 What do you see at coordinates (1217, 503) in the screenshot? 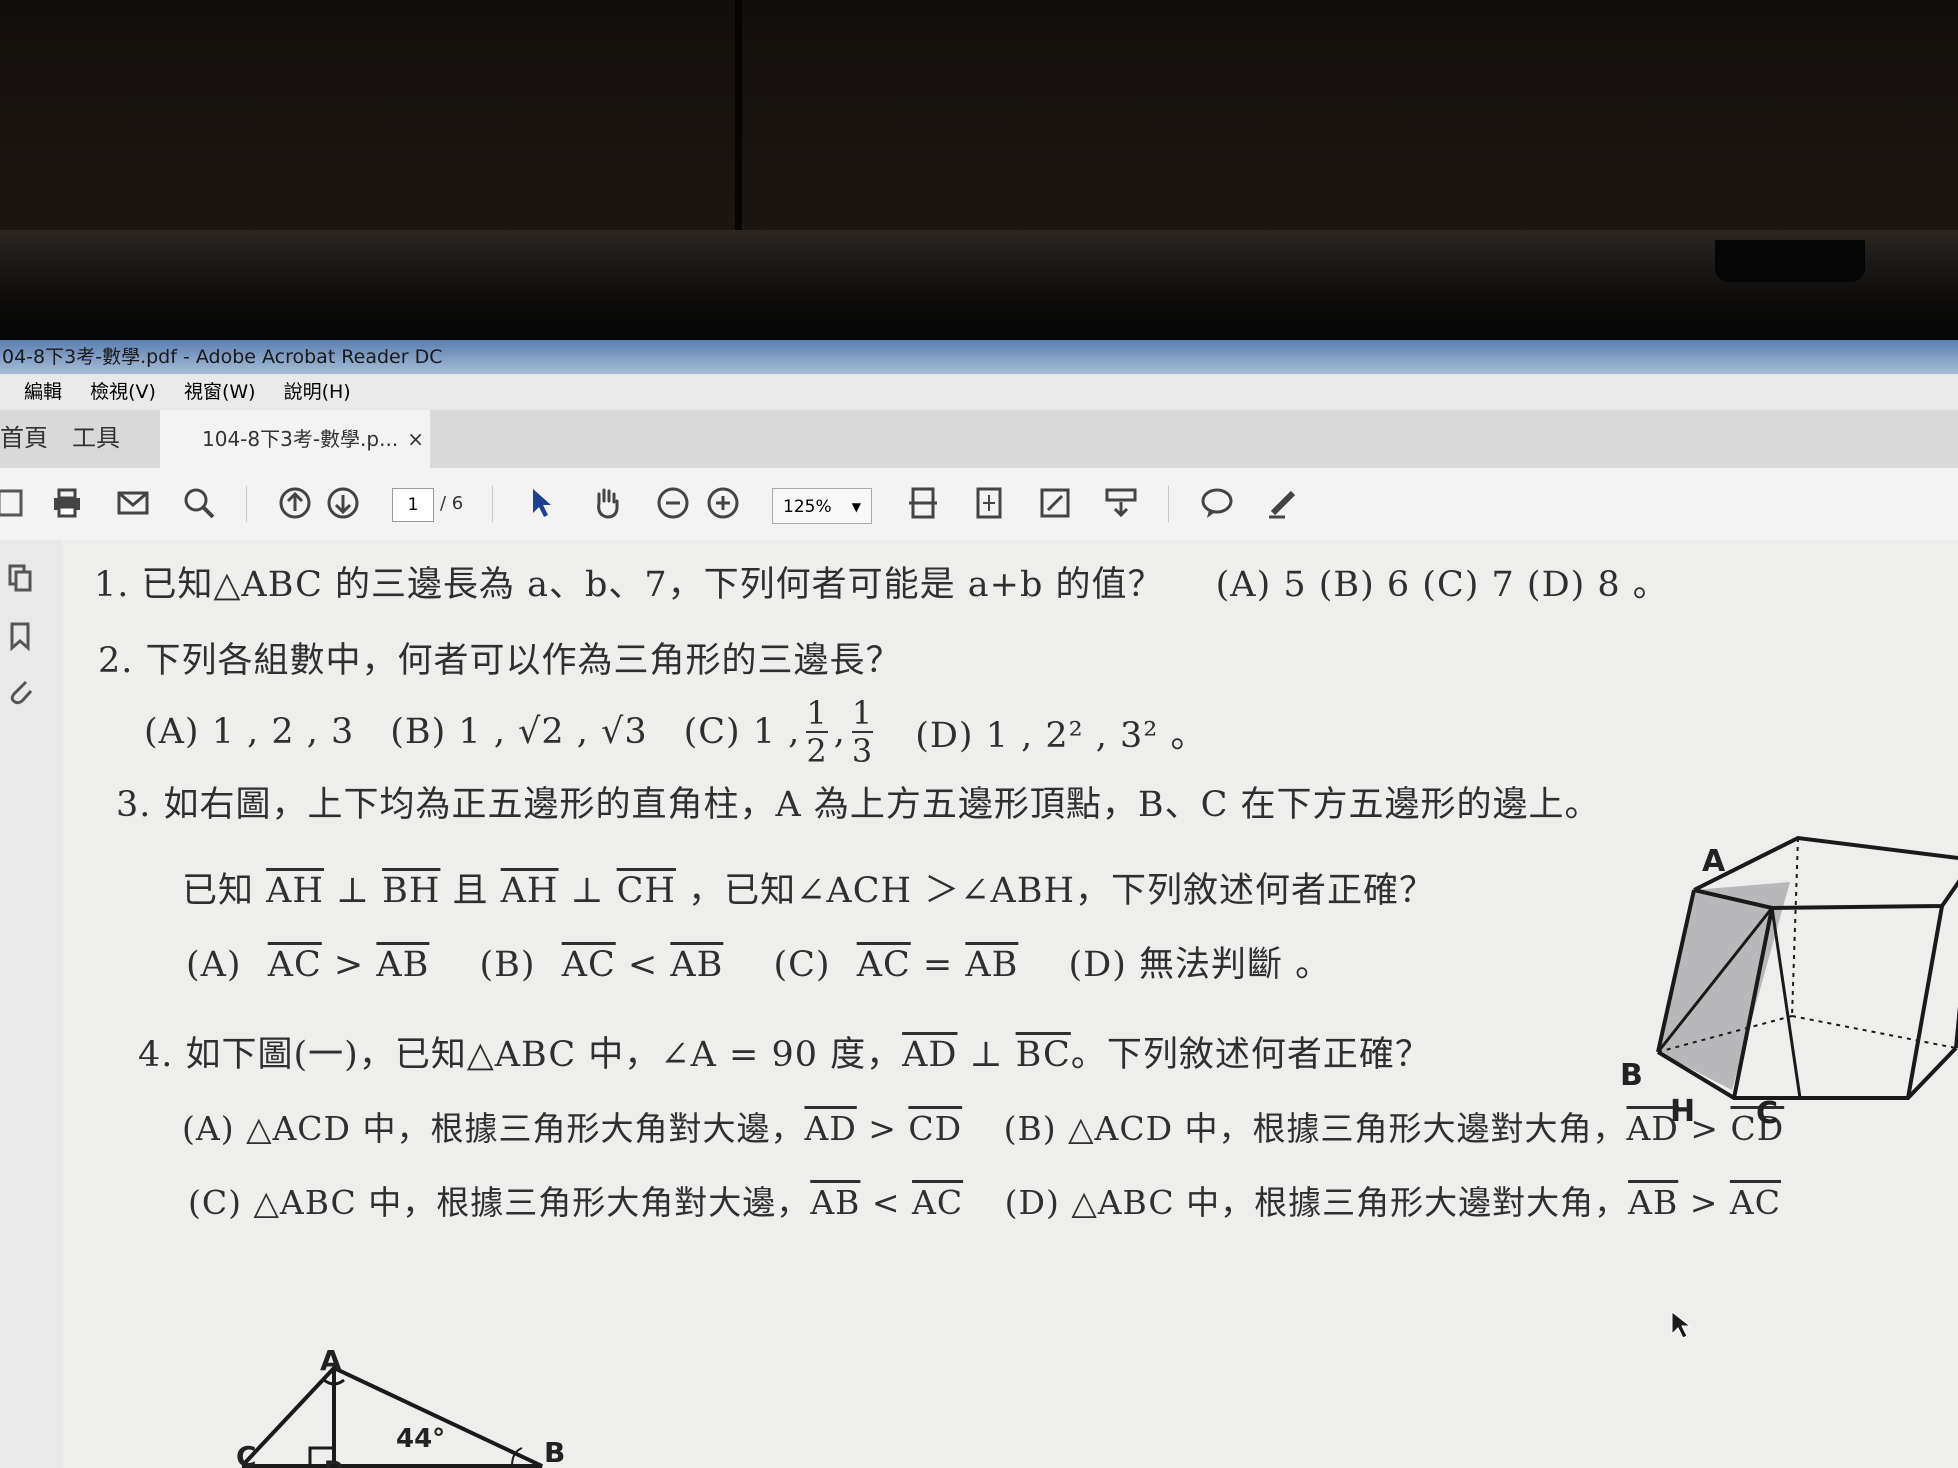
I see `comment-icon` at bounding box center [1217, 503].